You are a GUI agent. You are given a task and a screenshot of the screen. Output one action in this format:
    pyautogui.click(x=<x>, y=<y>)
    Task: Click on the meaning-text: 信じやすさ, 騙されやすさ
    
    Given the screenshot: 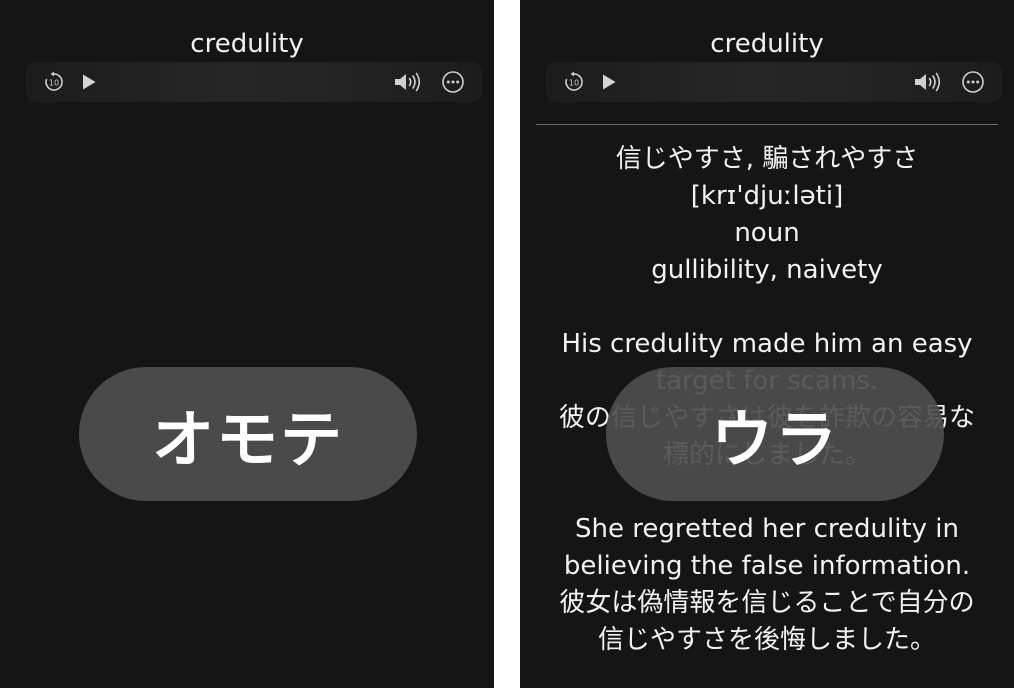 What is the action you would take?
    pyautogui.click(x=767, y=159)
    